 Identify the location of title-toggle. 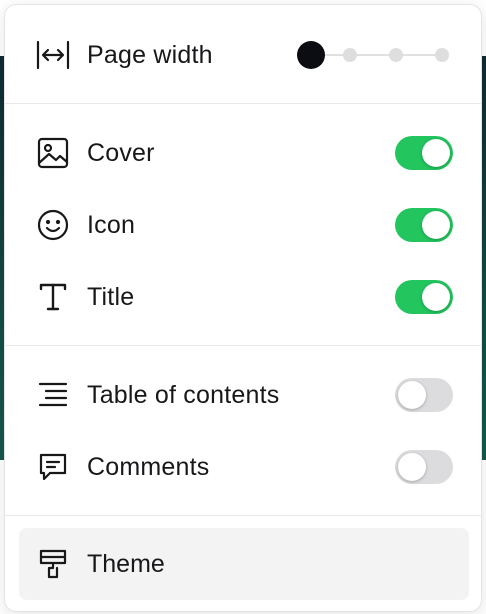
(424, 297).